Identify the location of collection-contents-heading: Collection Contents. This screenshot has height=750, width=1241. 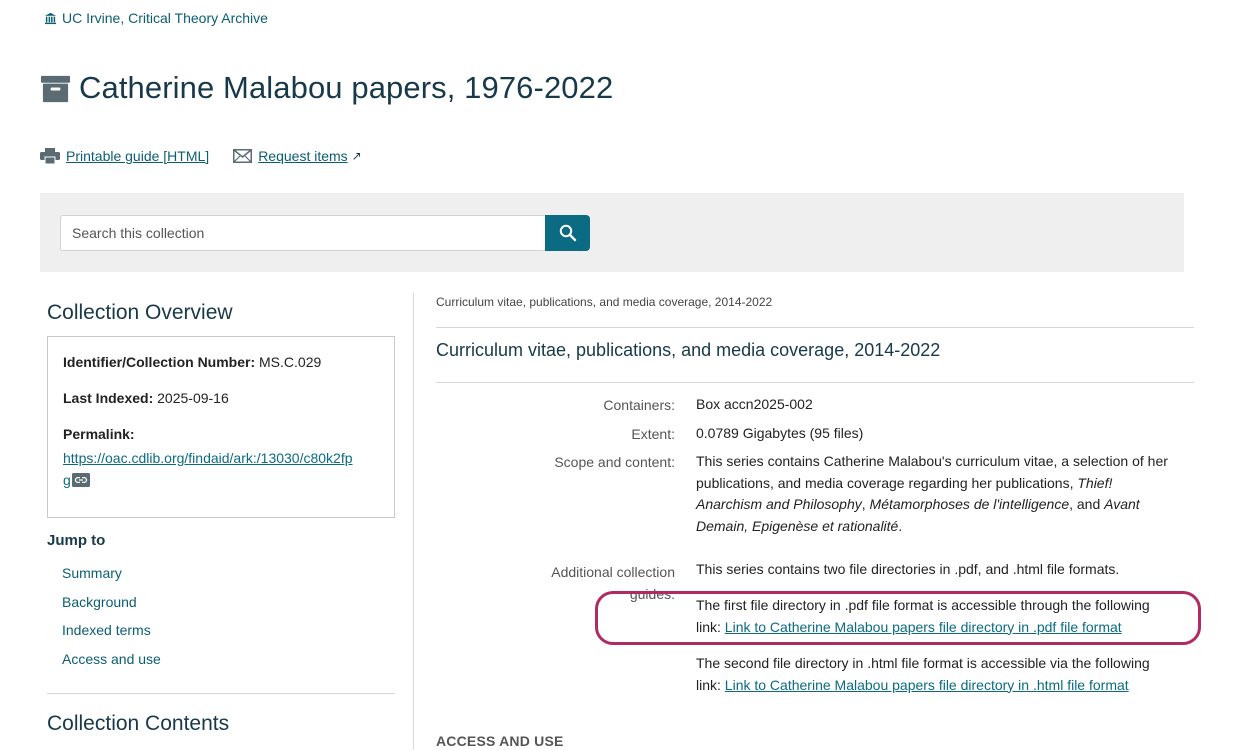
(138, 723).